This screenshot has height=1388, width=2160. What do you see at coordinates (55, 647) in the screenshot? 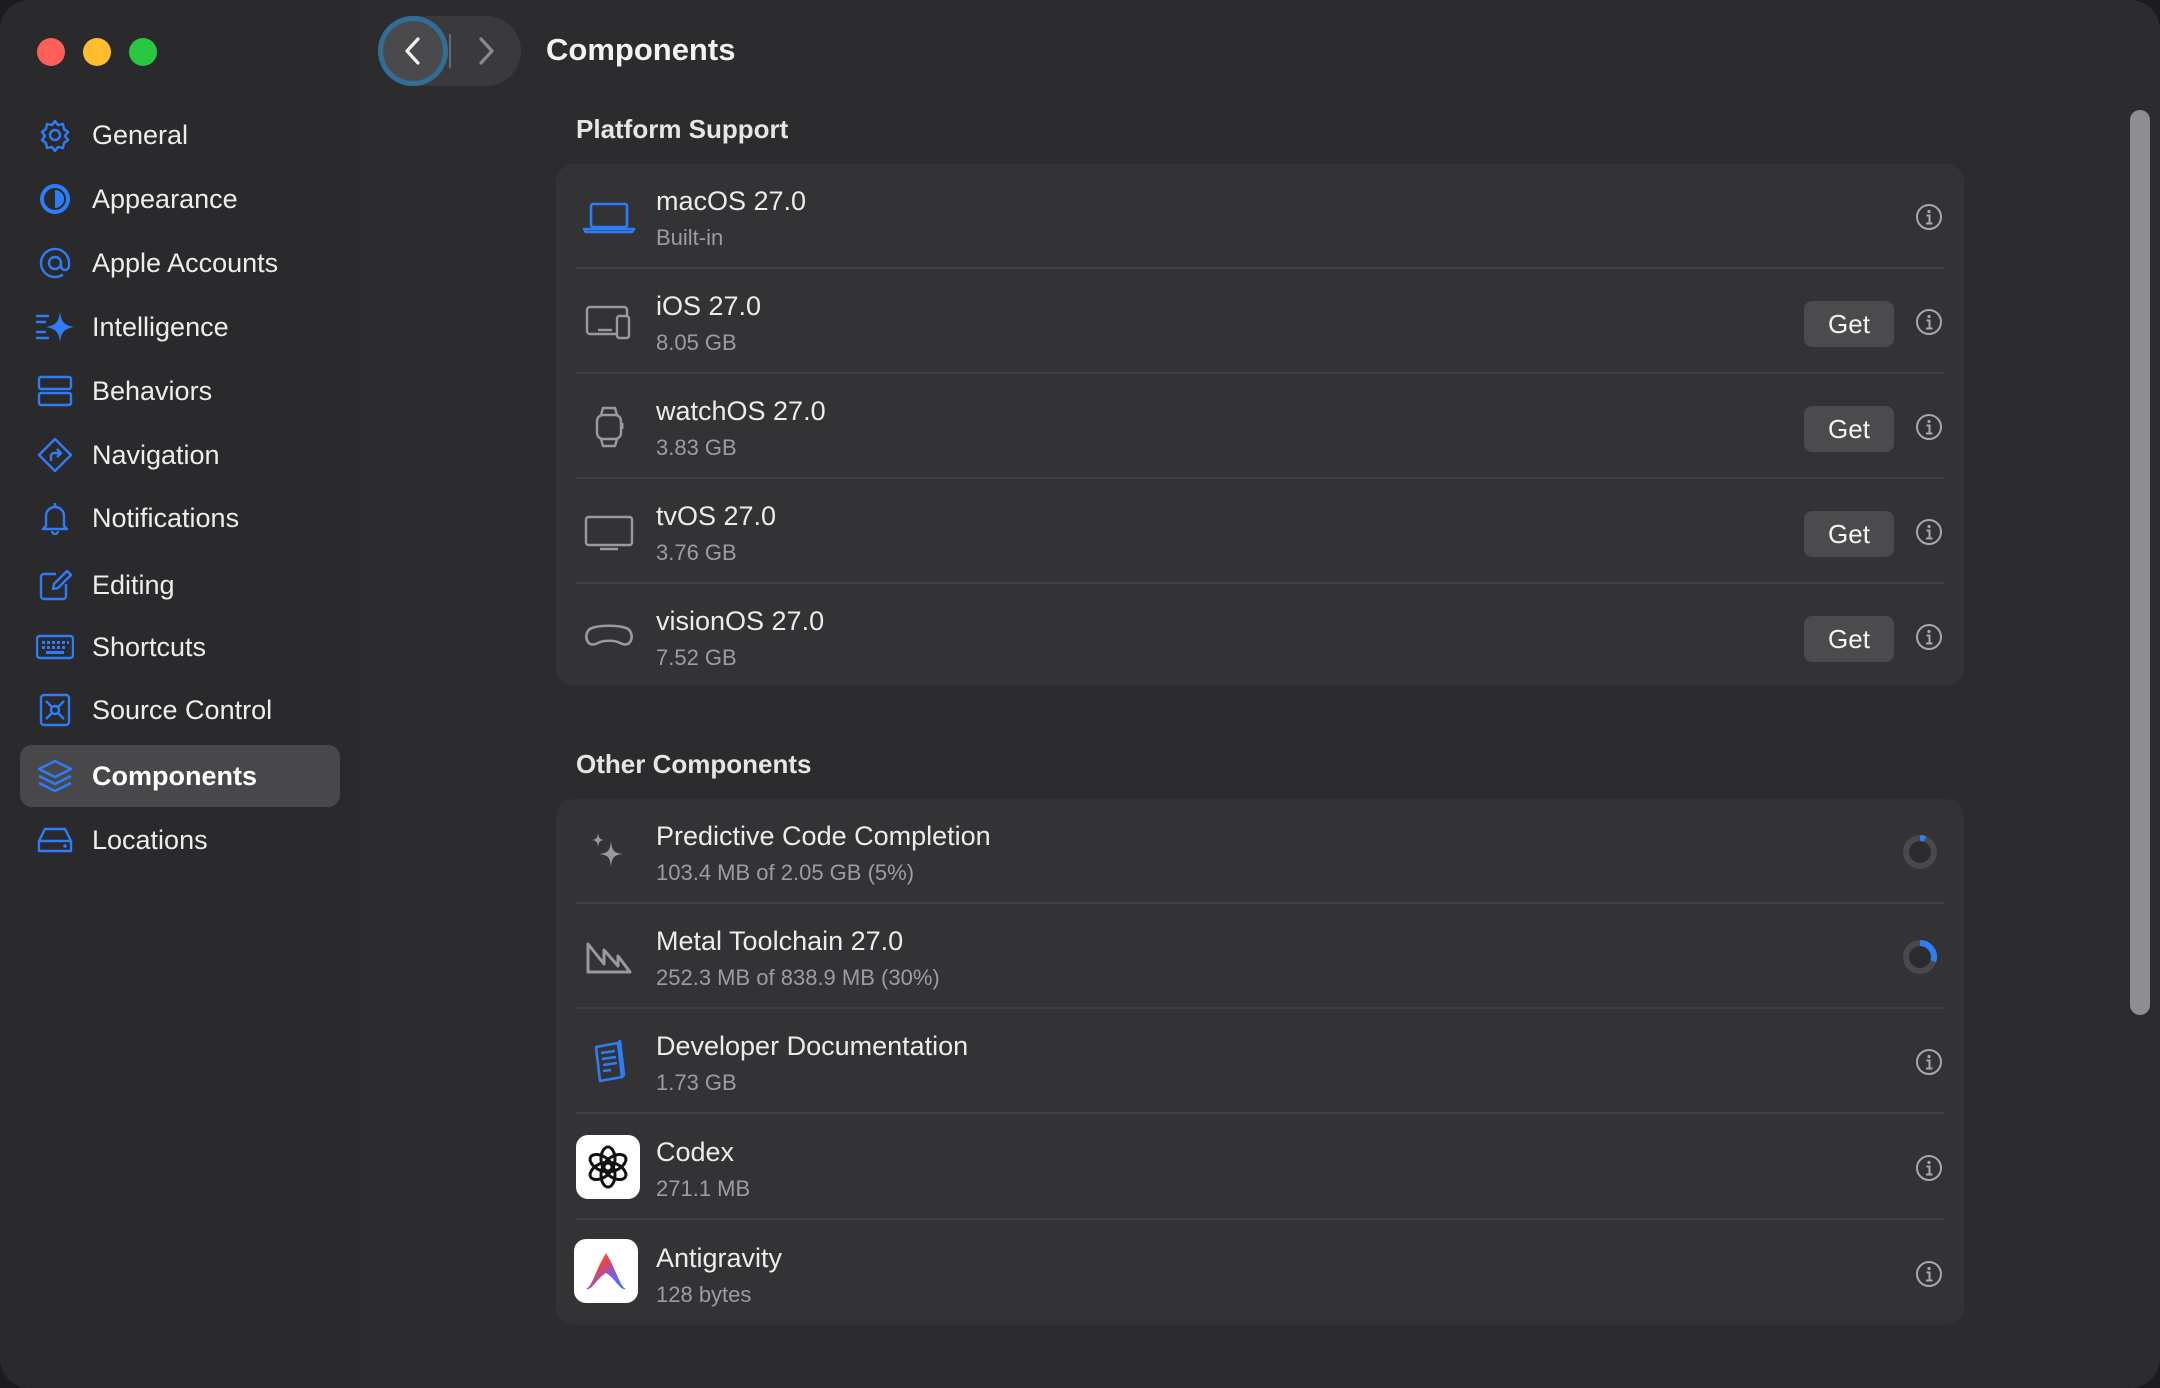
I see `keyboard-icon` at bounding box center [55, 647].